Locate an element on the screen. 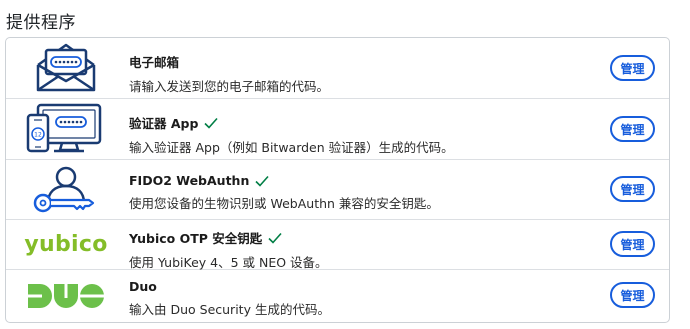  provider-description: 输入由 Duo Security 生成的代码。 is located at coordinates (229, 309).